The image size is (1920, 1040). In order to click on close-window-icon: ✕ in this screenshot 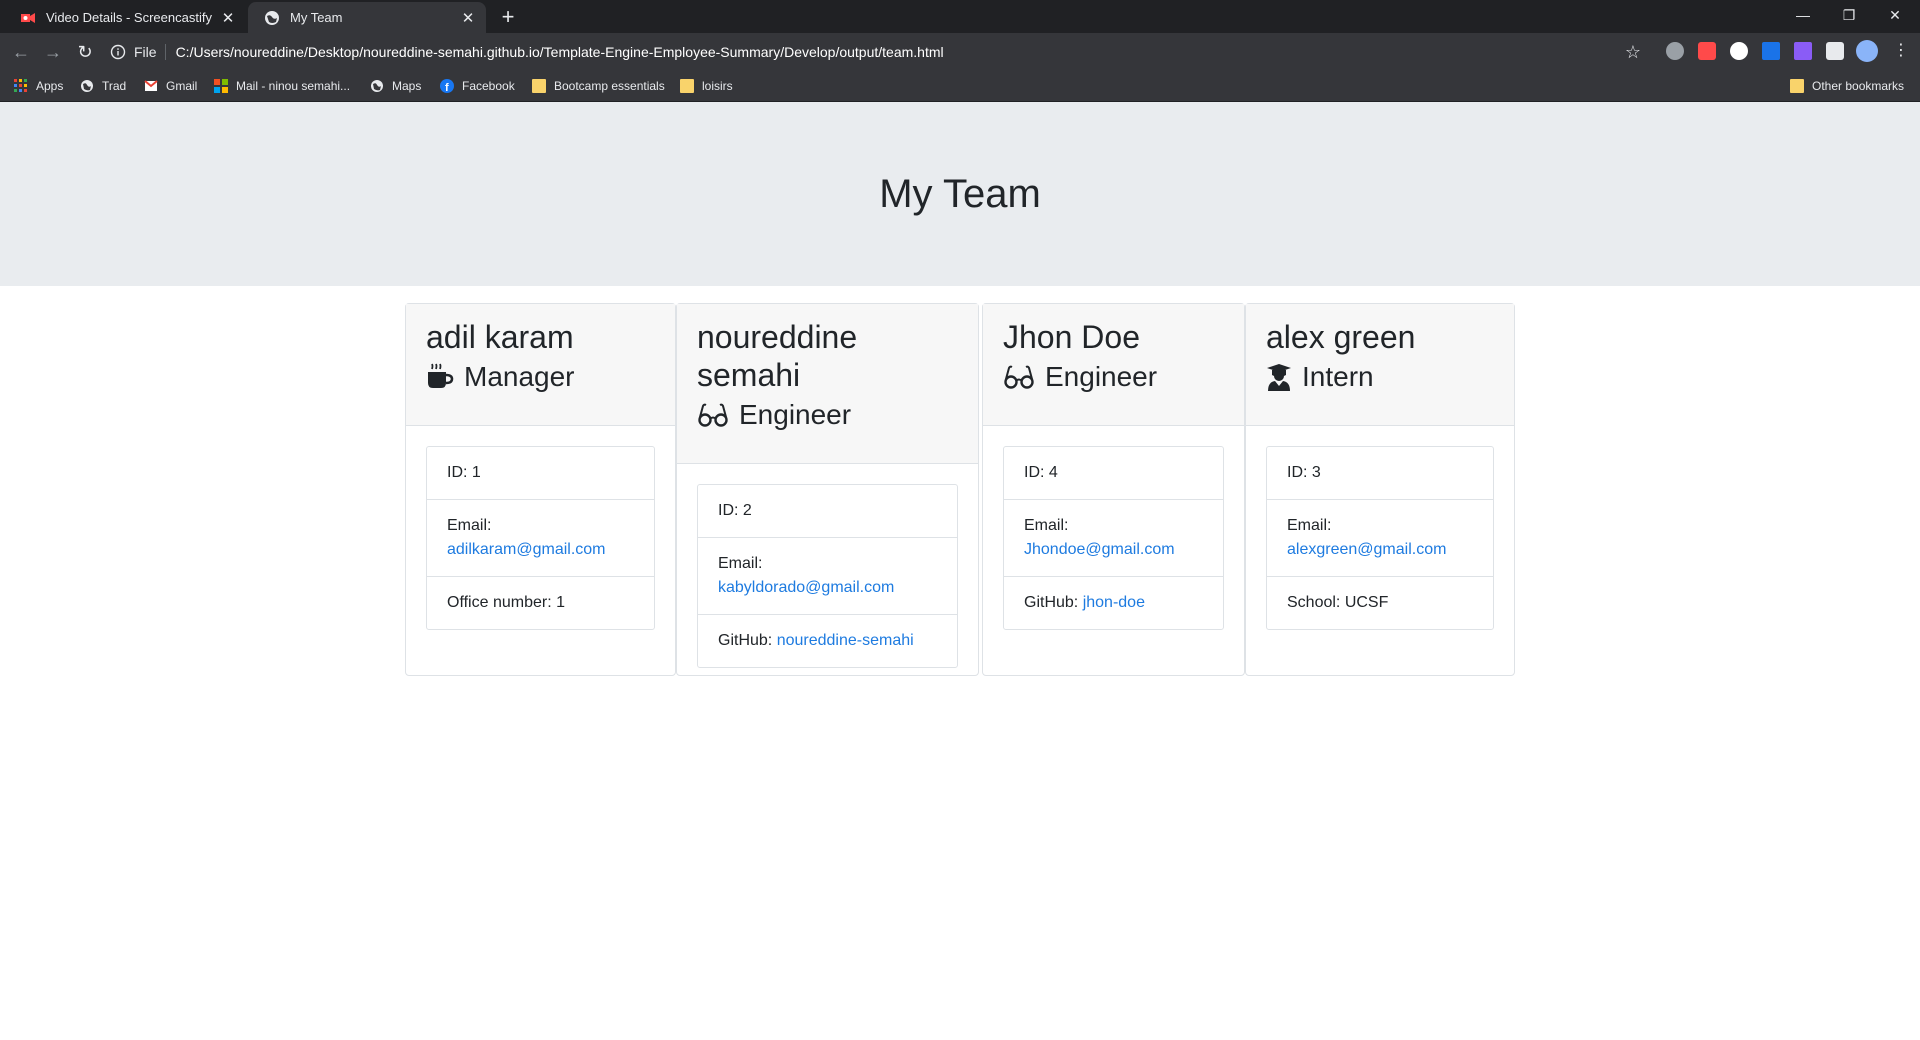, I will do `click(1895, 15)`.